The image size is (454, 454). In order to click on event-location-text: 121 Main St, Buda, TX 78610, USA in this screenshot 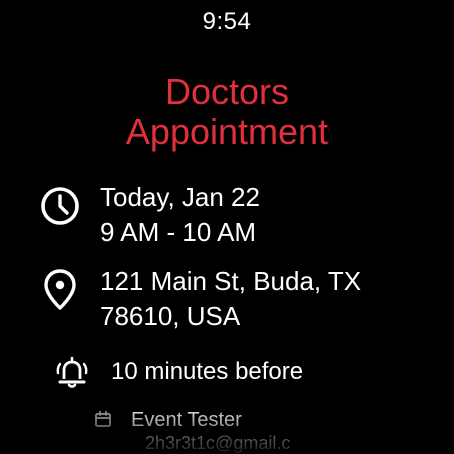, I will do `click(230, 299)`.